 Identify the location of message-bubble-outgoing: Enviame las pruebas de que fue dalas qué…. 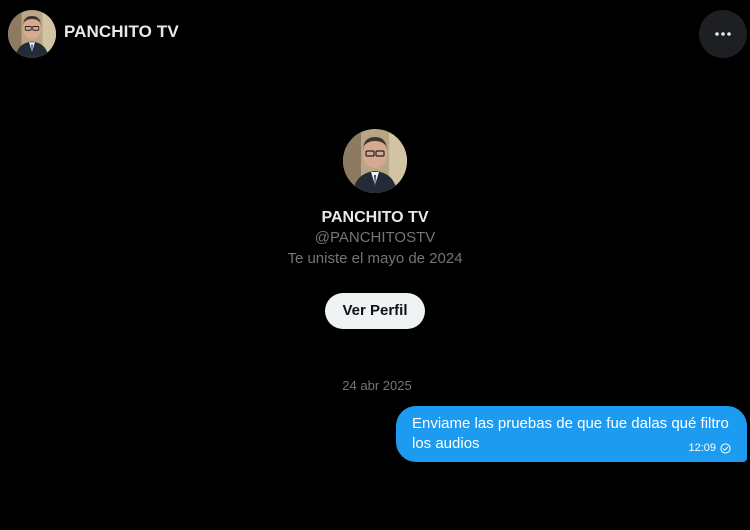
(571, 434).